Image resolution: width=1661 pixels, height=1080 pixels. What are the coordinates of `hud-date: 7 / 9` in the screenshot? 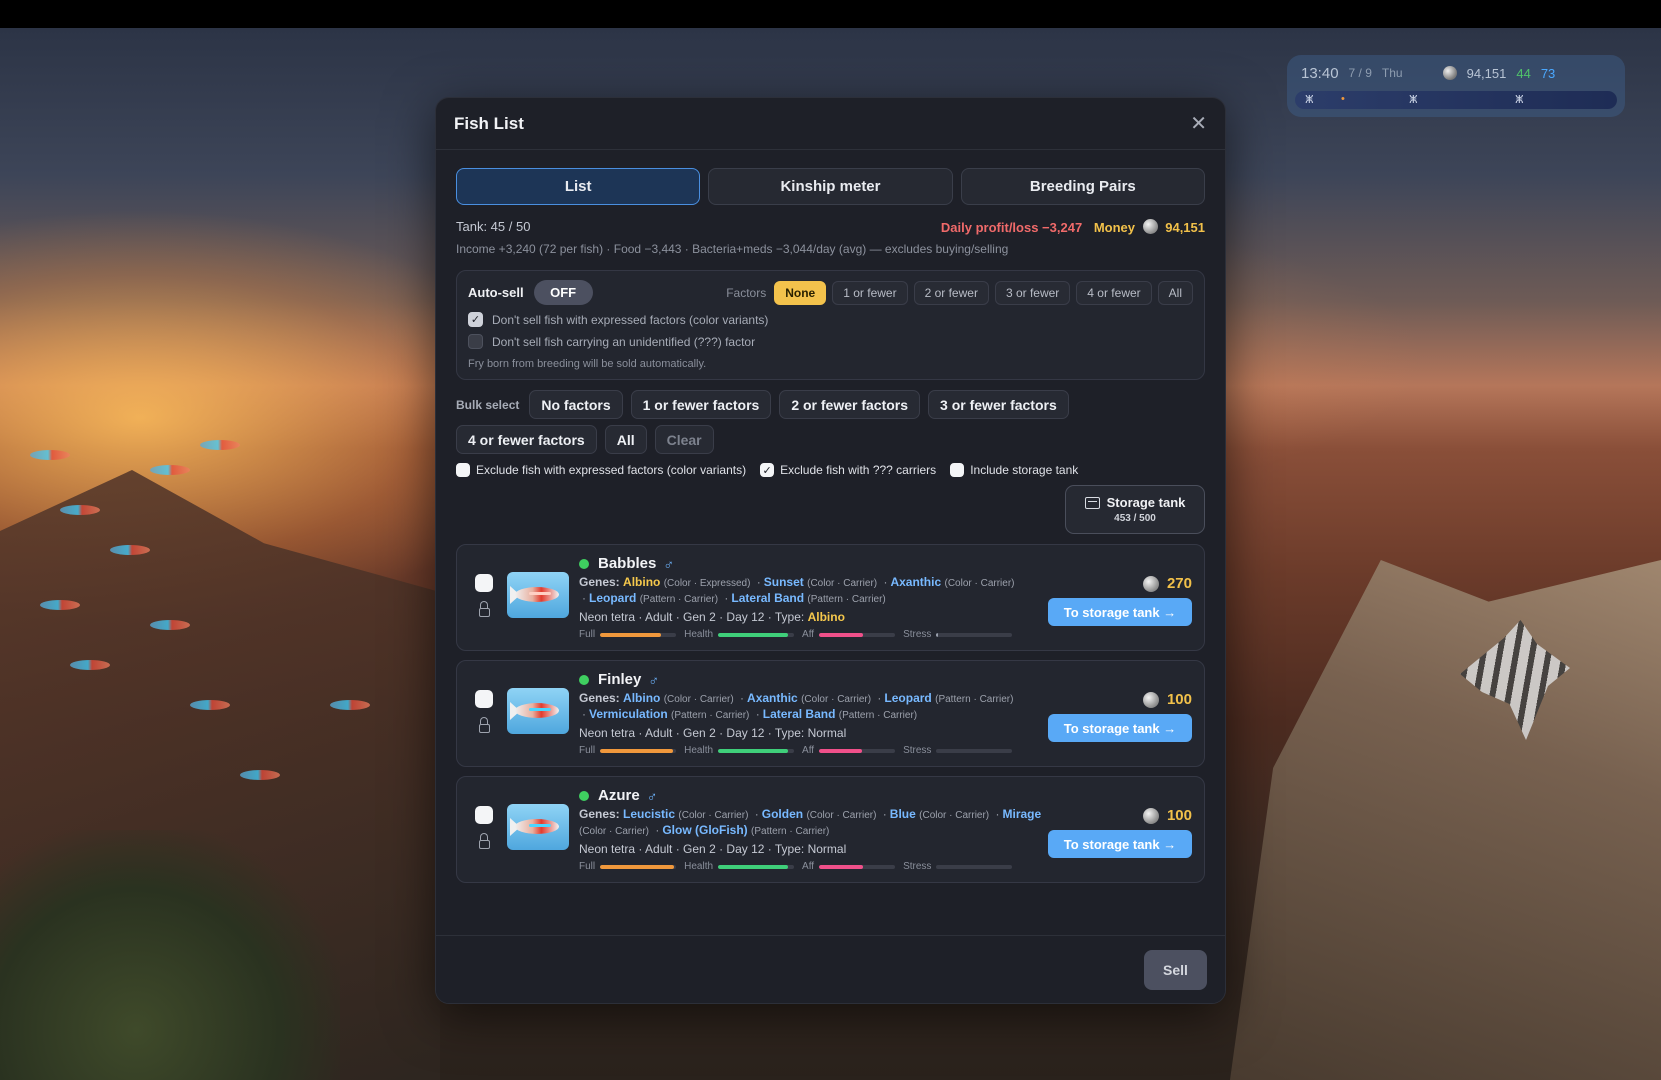 It's located at (1360, 73).